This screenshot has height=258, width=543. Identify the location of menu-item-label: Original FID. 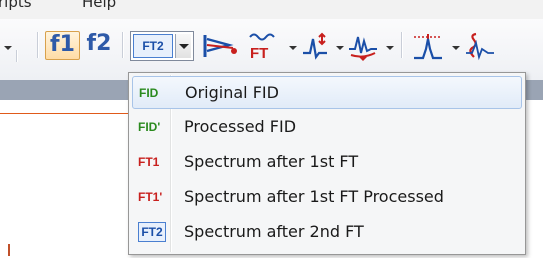
(232, 92).